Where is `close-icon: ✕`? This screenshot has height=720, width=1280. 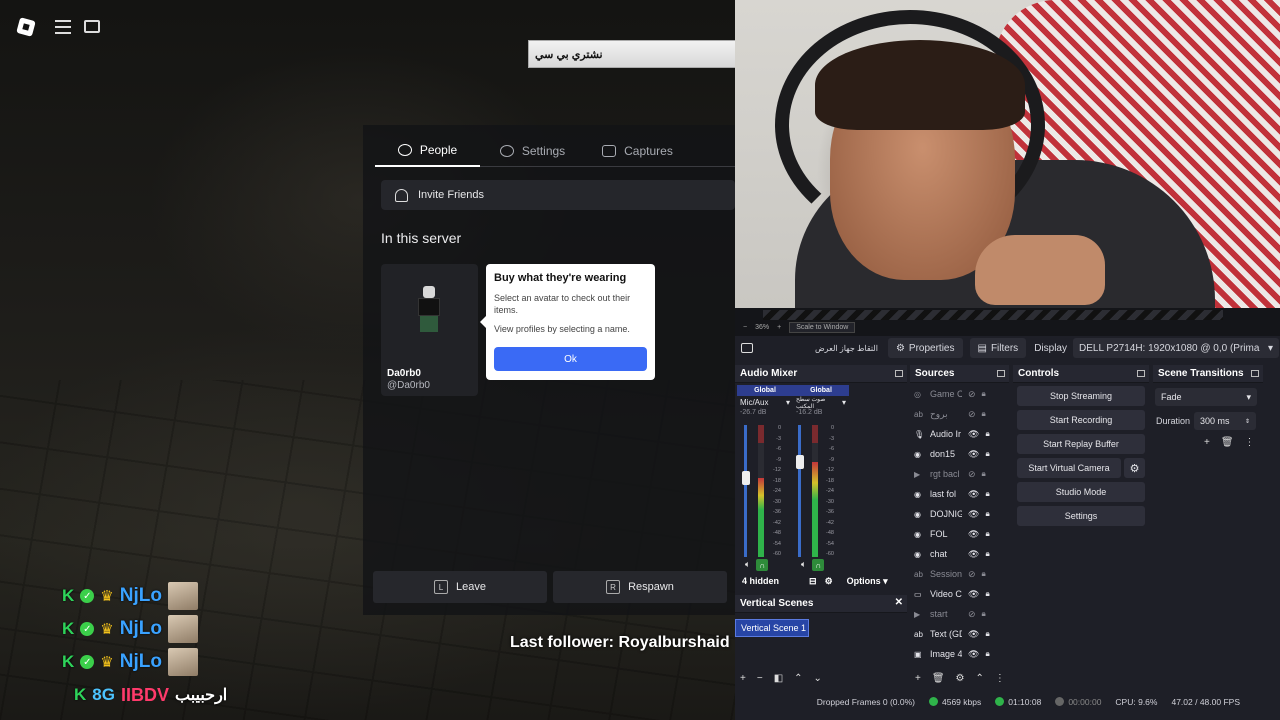 close-icon: ✕ is located at coordinates (899, 602).